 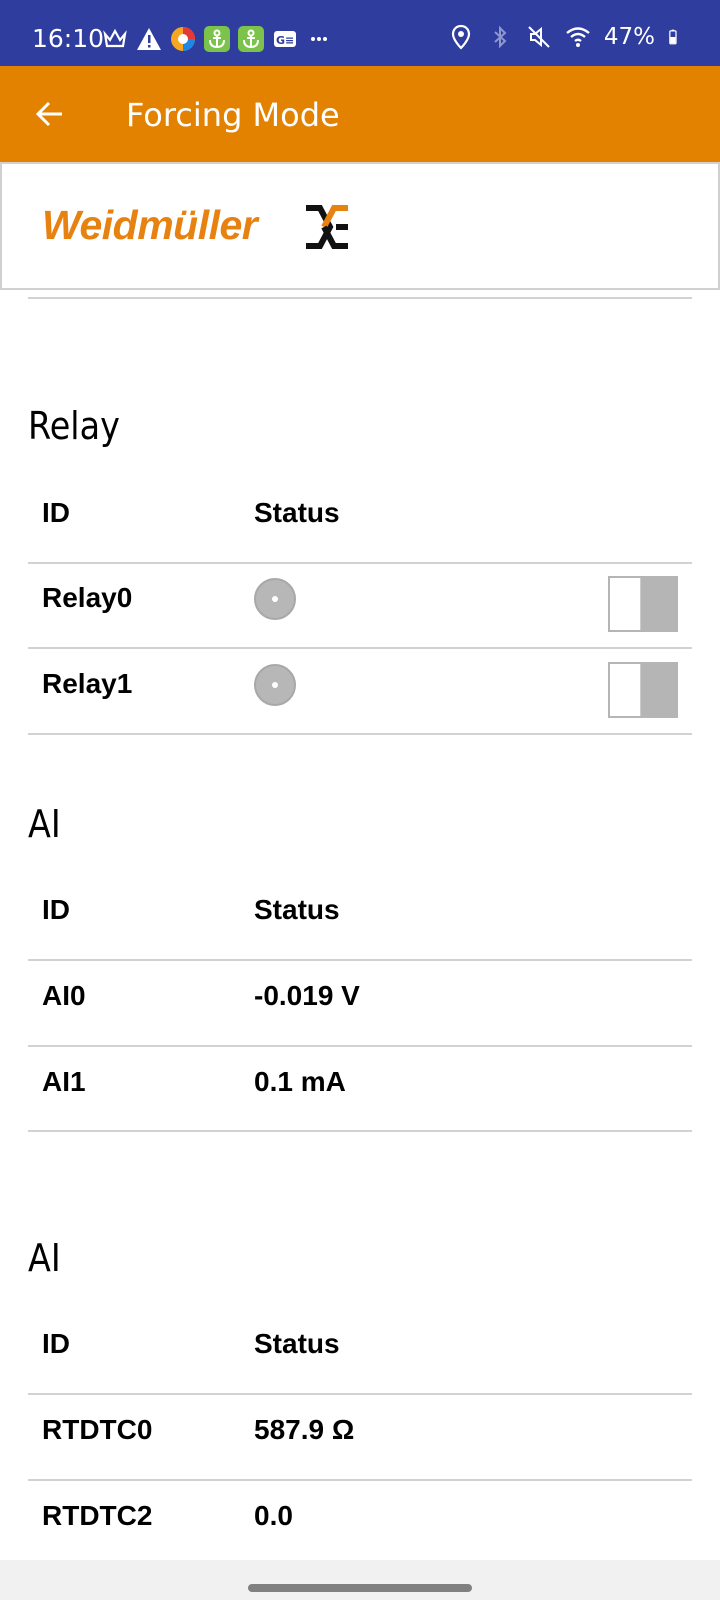 What do you see at coordinates (500, 37) in the screenshot?
I see `bluetooth-icon` at bounding box center [500, 37].